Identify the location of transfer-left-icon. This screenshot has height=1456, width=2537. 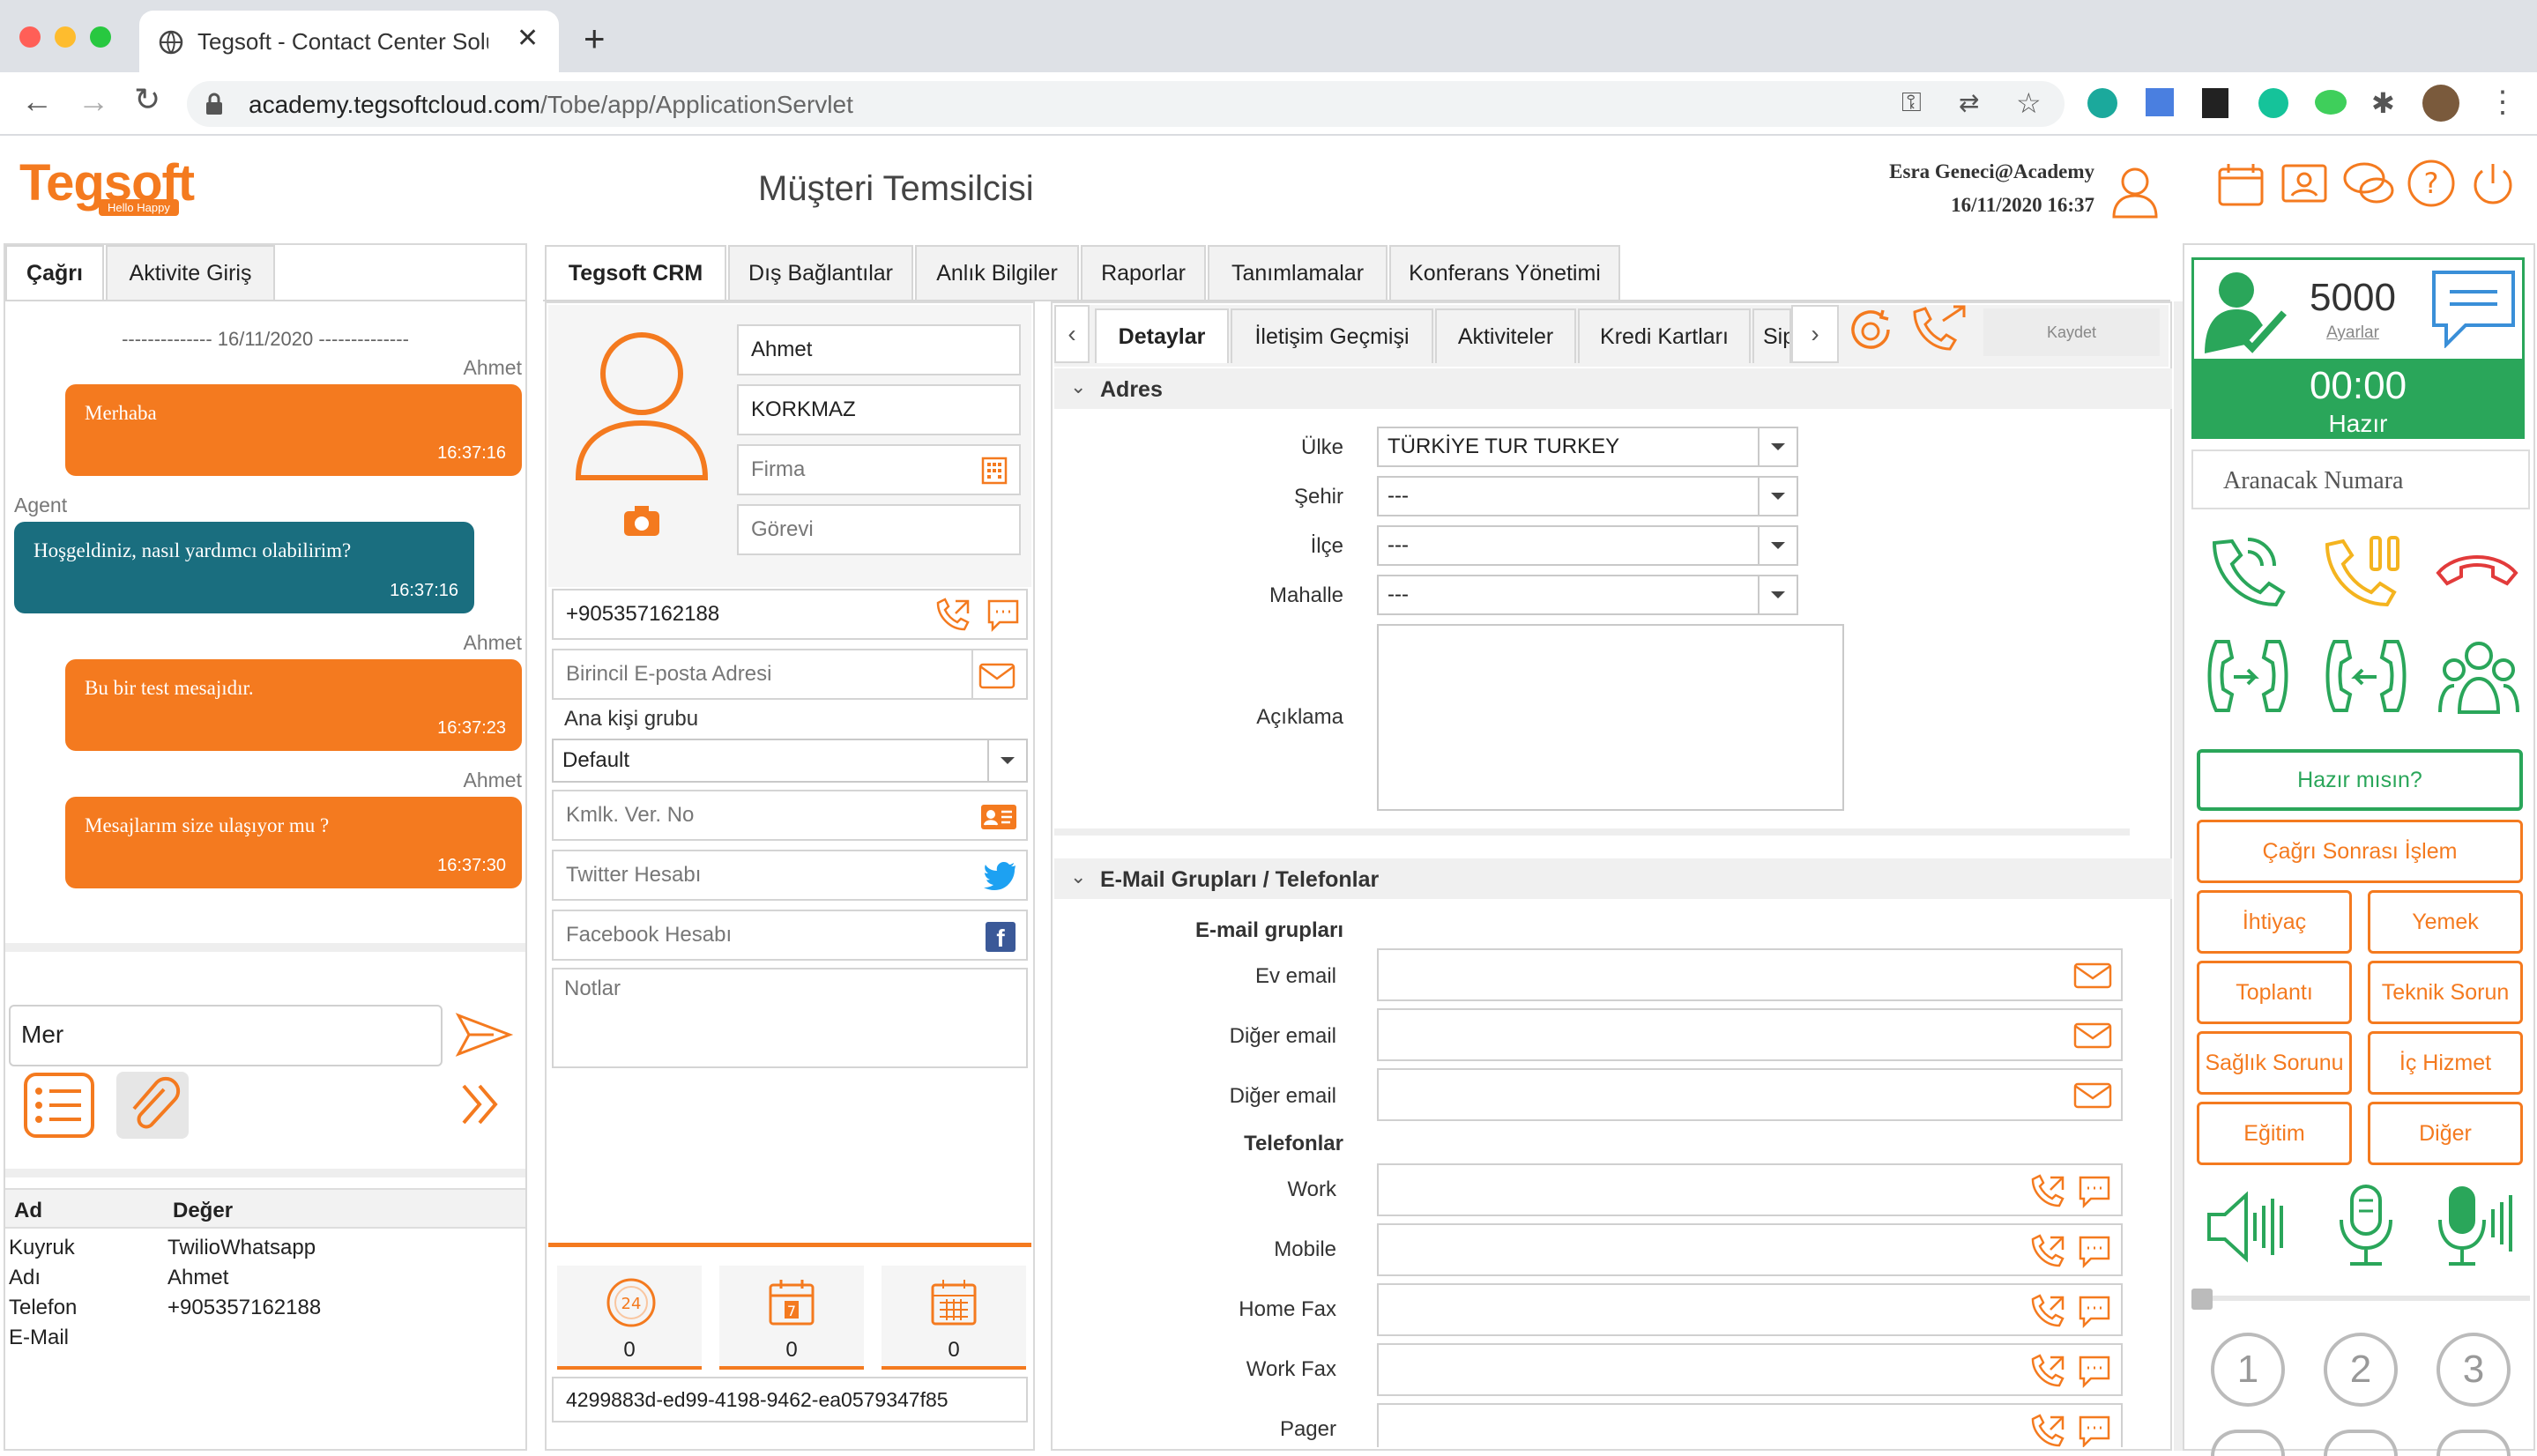
(2246, 676).